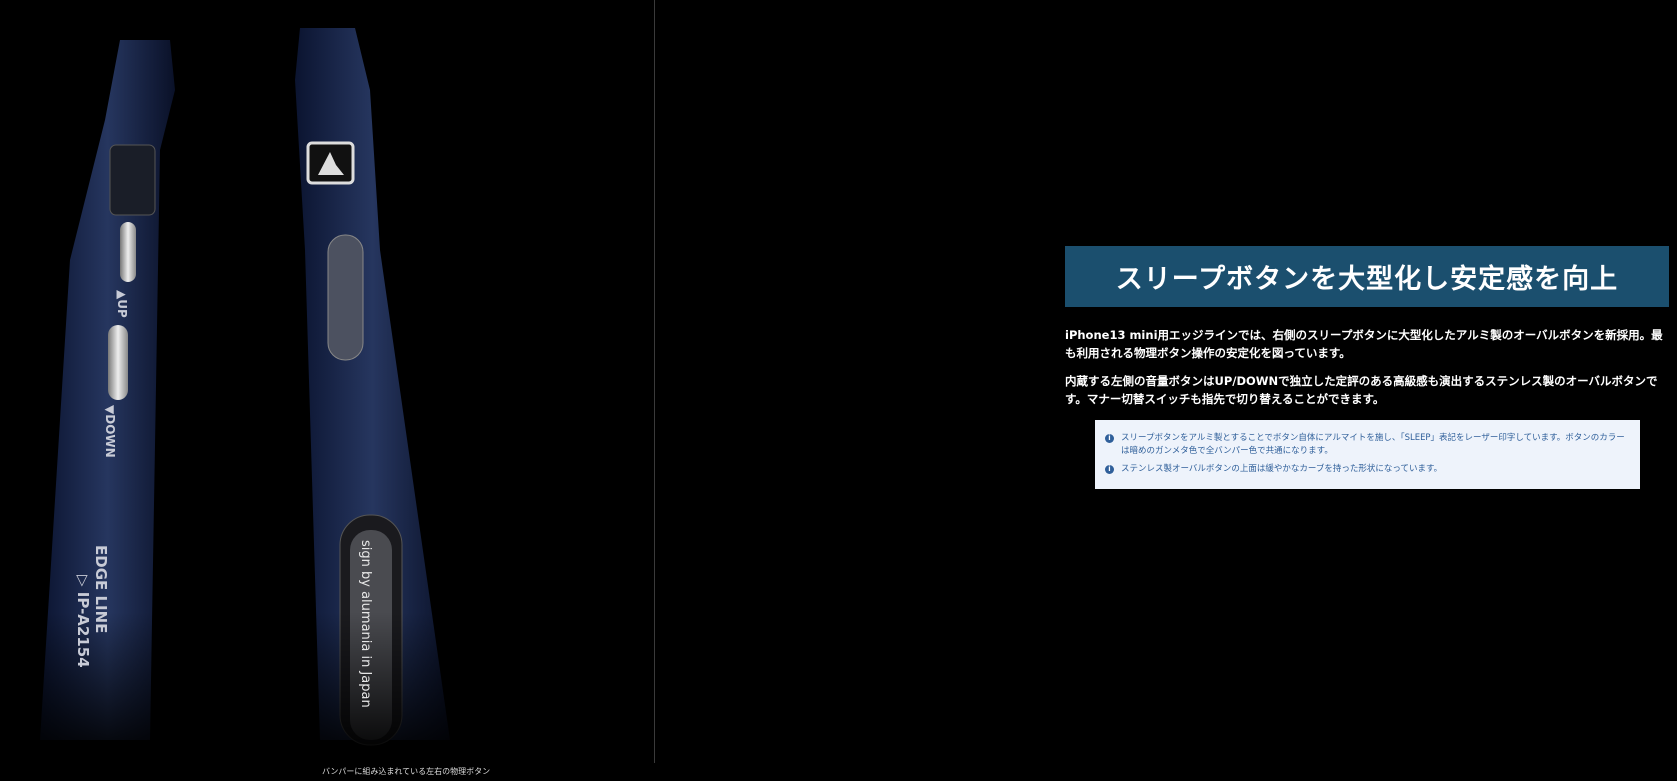 The width and height of the screenshot is (1677, 781). What do you see at coordinates (1367, 279) in the screenshot?
I see `section-heading-text: スリープボタンを大型化し安定感を向上` at bounding box center [1367, 279].